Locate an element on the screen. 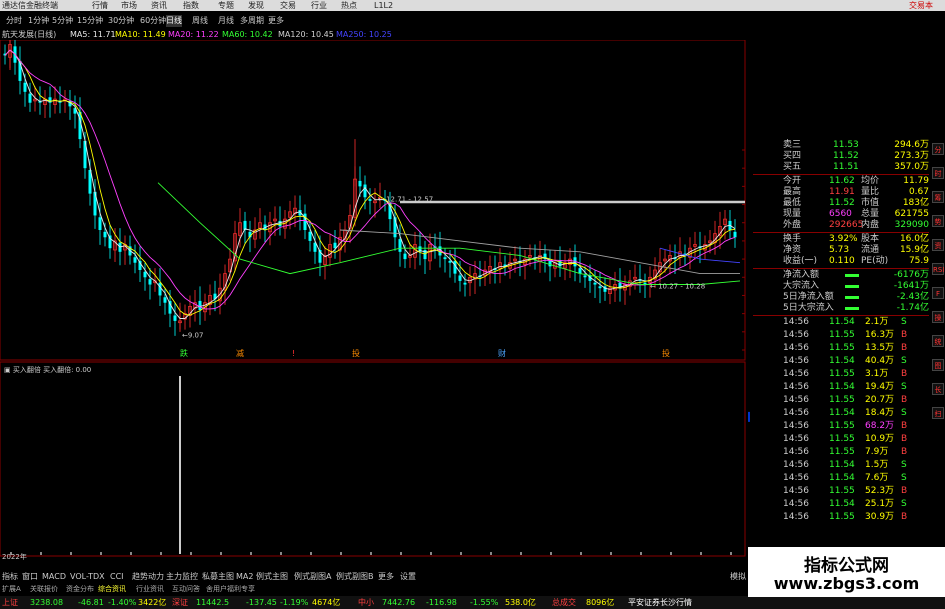 This screenshot has width=945, height=609. indicator-tab-10: 例式副图A is located at coordinates (312, 576).